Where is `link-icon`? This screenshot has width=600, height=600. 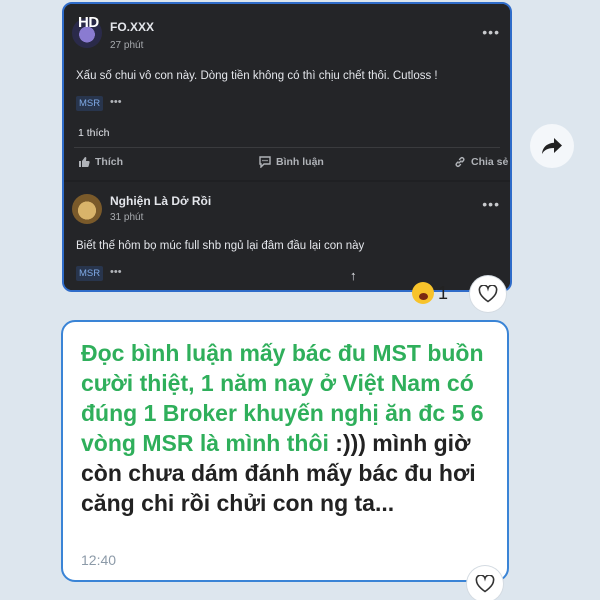 link-icon is located at coordinates (460, 162).